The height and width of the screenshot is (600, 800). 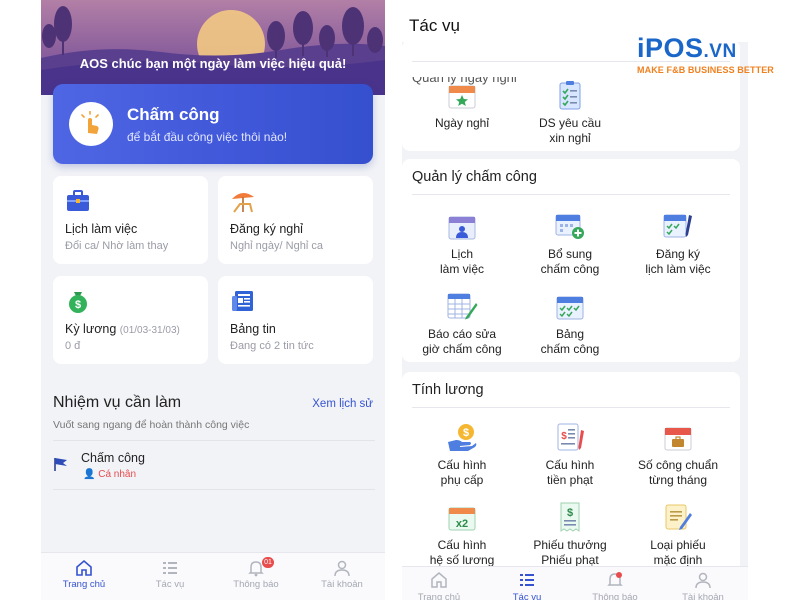 What do you see at coordinates (570, 436) in the screenshot?
I see `invoice-pen-icon: $` at bounding box center [570, 436].